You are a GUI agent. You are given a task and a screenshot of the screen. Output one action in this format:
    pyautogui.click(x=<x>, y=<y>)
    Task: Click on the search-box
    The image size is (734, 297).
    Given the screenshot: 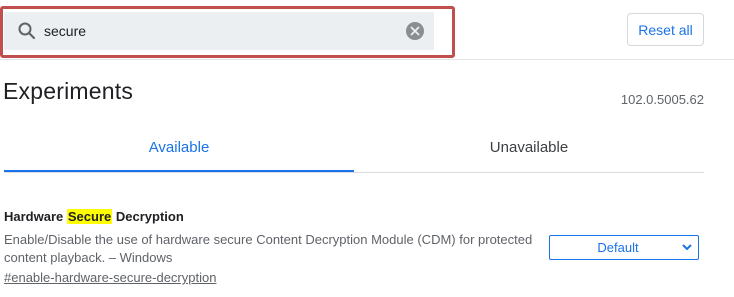 What is the action you would take?
    pyautogui.click(x=219, y=31)
    